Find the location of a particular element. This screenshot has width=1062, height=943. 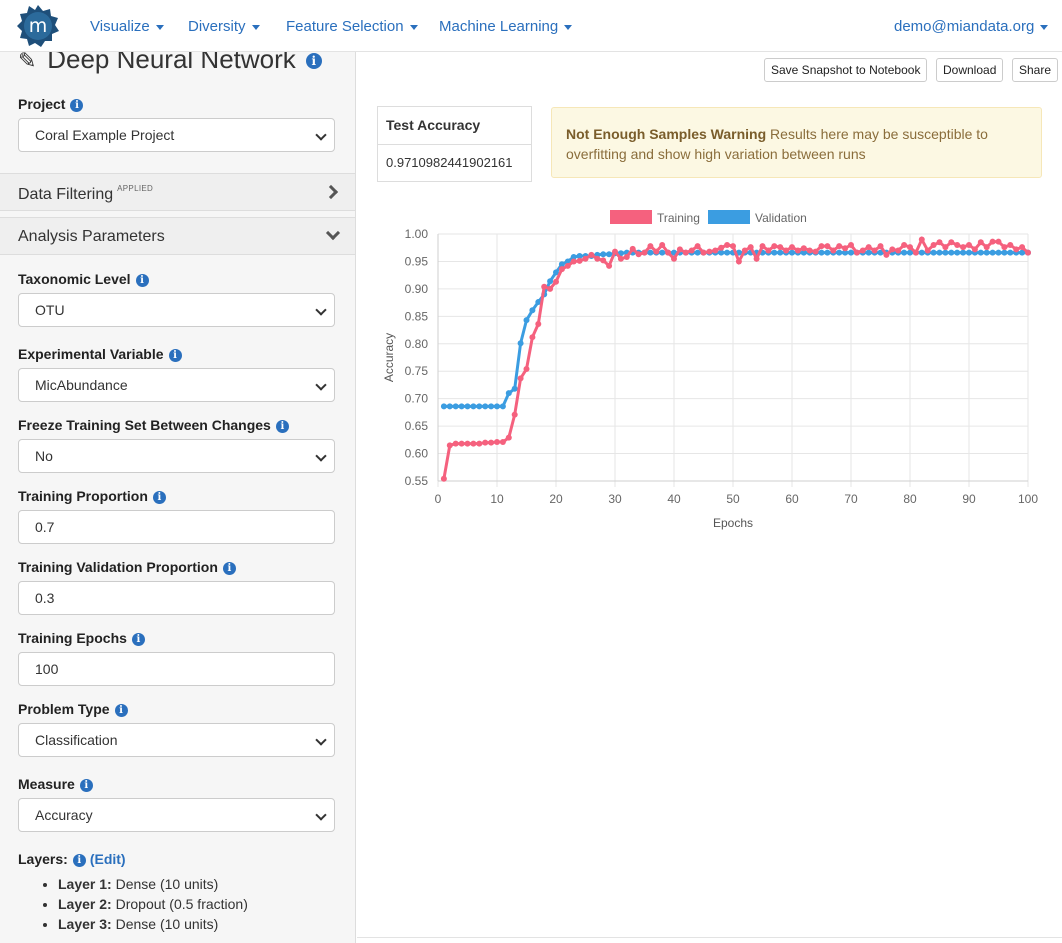

share-button: Share is located at coordinates (1035, 70).